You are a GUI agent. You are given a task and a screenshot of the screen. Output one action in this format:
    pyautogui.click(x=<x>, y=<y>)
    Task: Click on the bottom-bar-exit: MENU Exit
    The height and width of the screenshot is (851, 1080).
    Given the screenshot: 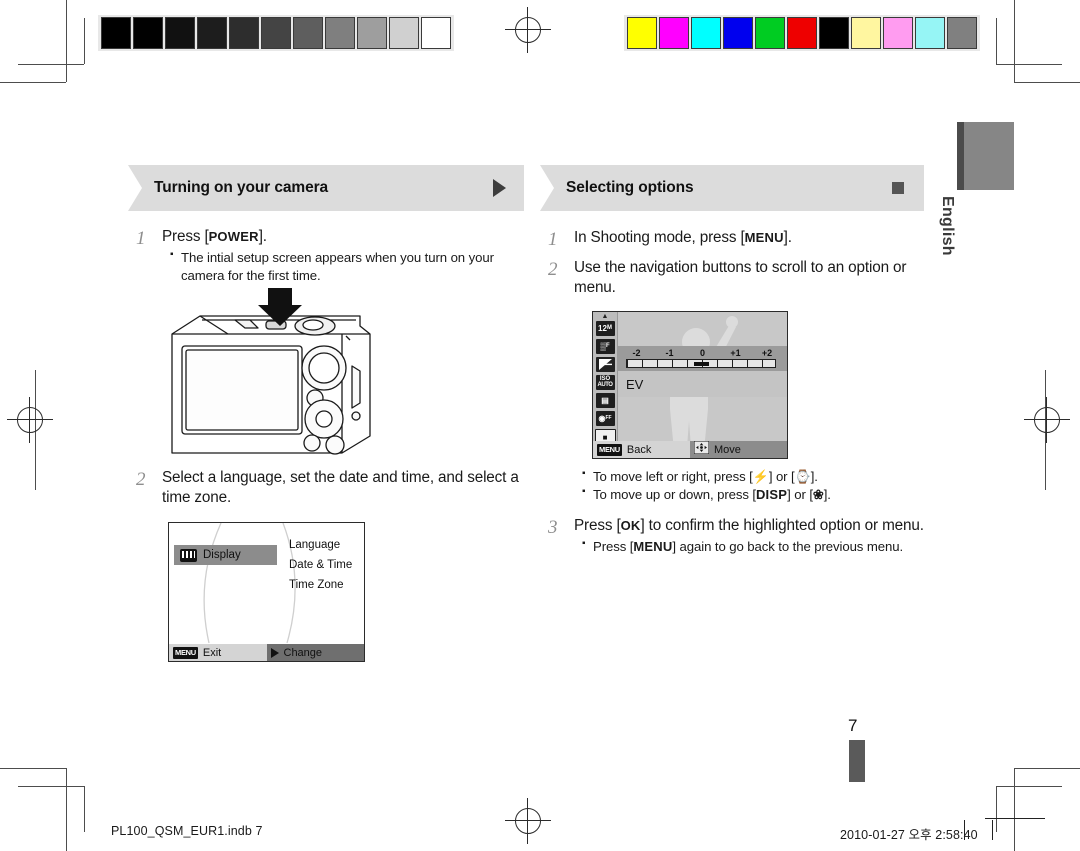 What is the action you would take?
    pyautogui.click(x=218, y=652)
    